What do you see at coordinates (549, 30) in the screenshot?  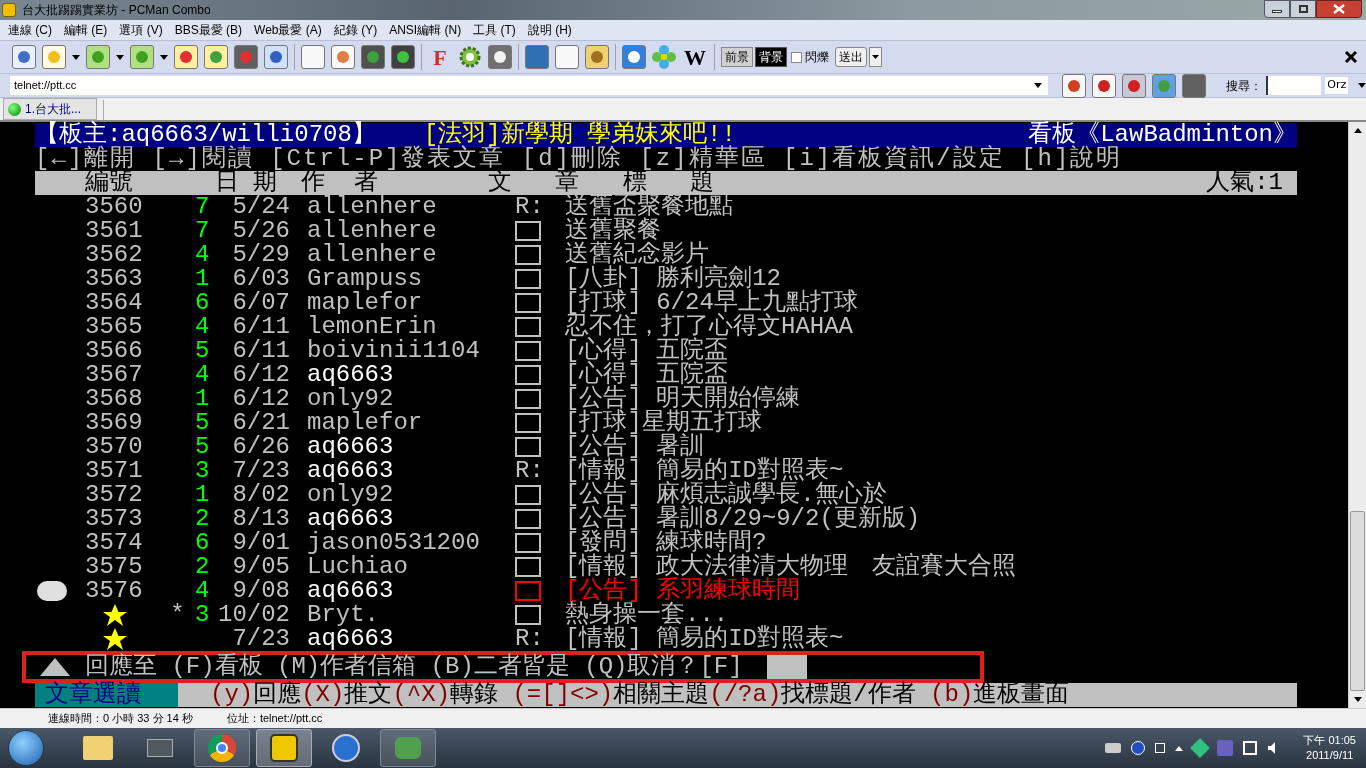 I see `menu-item: 說明 (H)` at bounding box center [549, 30].